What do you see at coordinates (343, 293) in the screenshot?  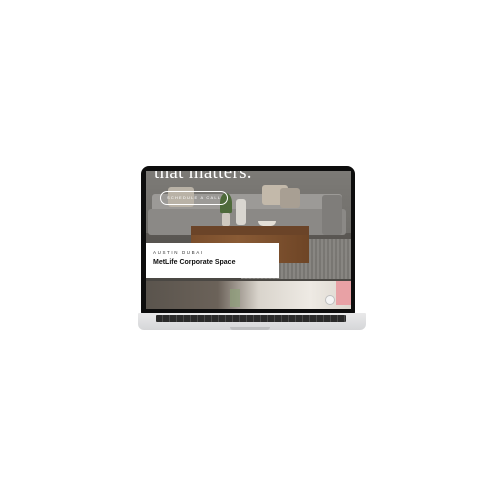 I see `accent-block` at bounding box center [343, 293].